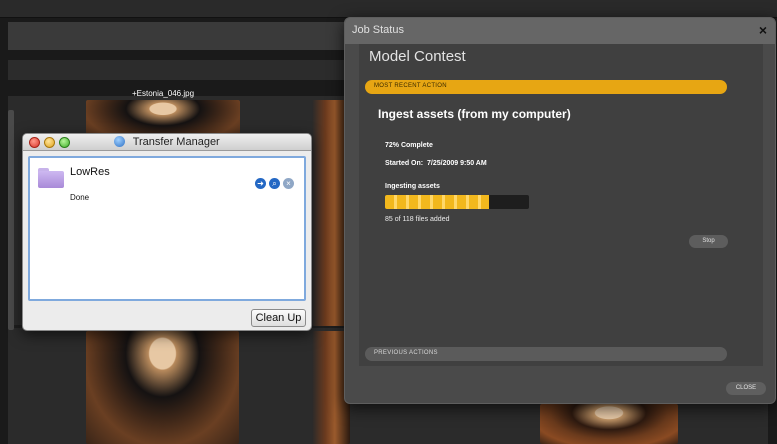  I want to click on job-status-header: Job Status ×, so click(560, 31).